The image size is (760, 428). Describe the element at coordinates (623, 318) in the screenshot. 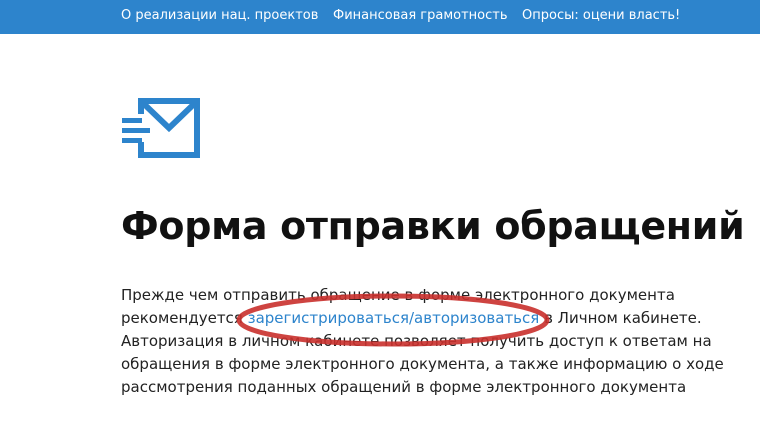

I see `intro-line-2-suffix: в Личном кабинете.` at that location.